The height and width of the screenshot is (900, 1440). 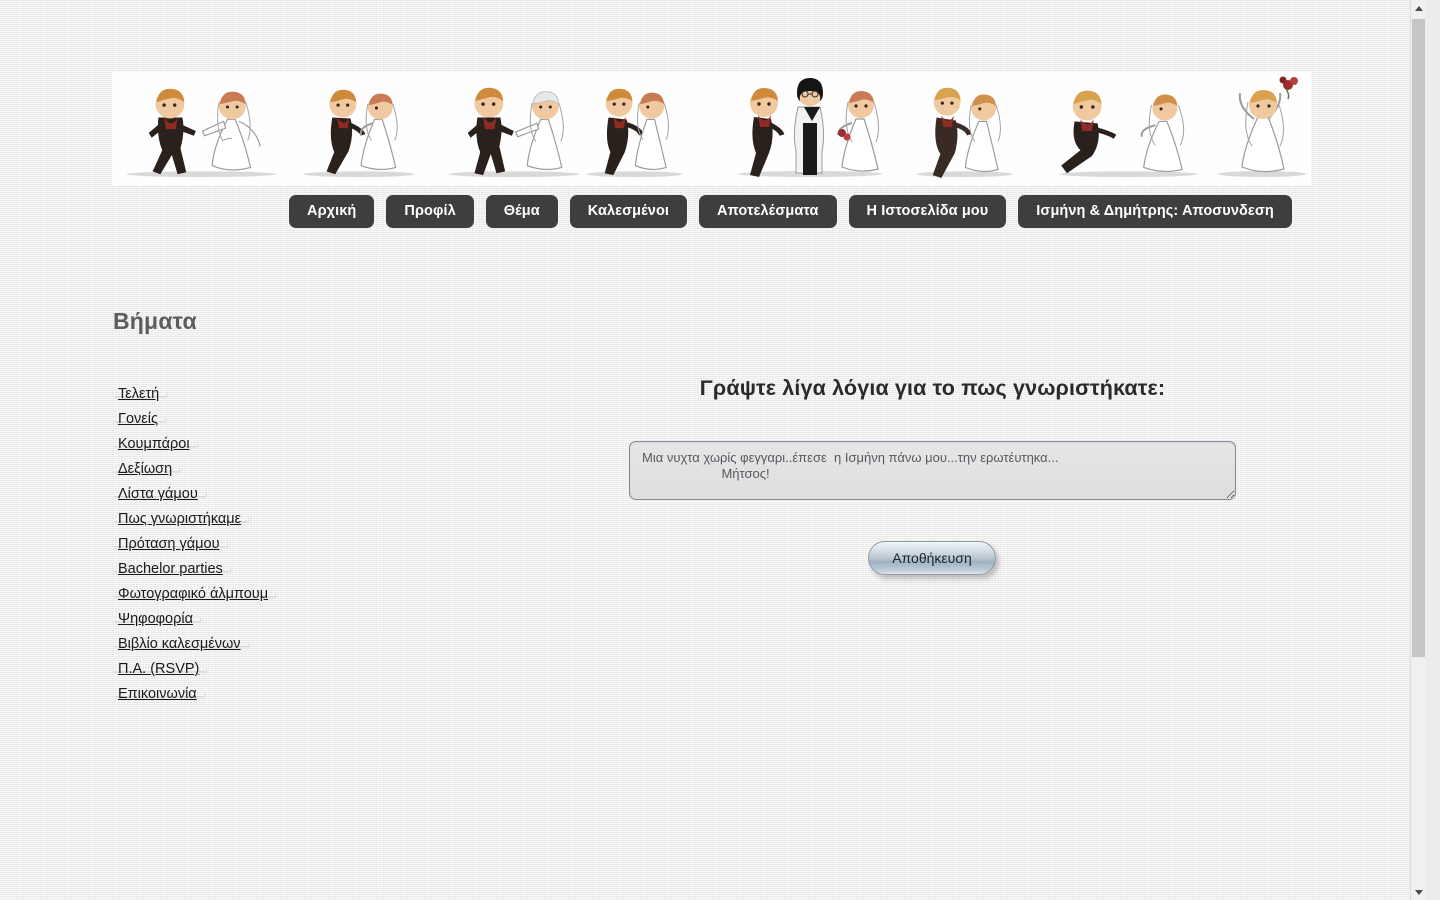 I want to click on sidebar-link-poll: Ψηφοφορία, so click(x=156, y=619).